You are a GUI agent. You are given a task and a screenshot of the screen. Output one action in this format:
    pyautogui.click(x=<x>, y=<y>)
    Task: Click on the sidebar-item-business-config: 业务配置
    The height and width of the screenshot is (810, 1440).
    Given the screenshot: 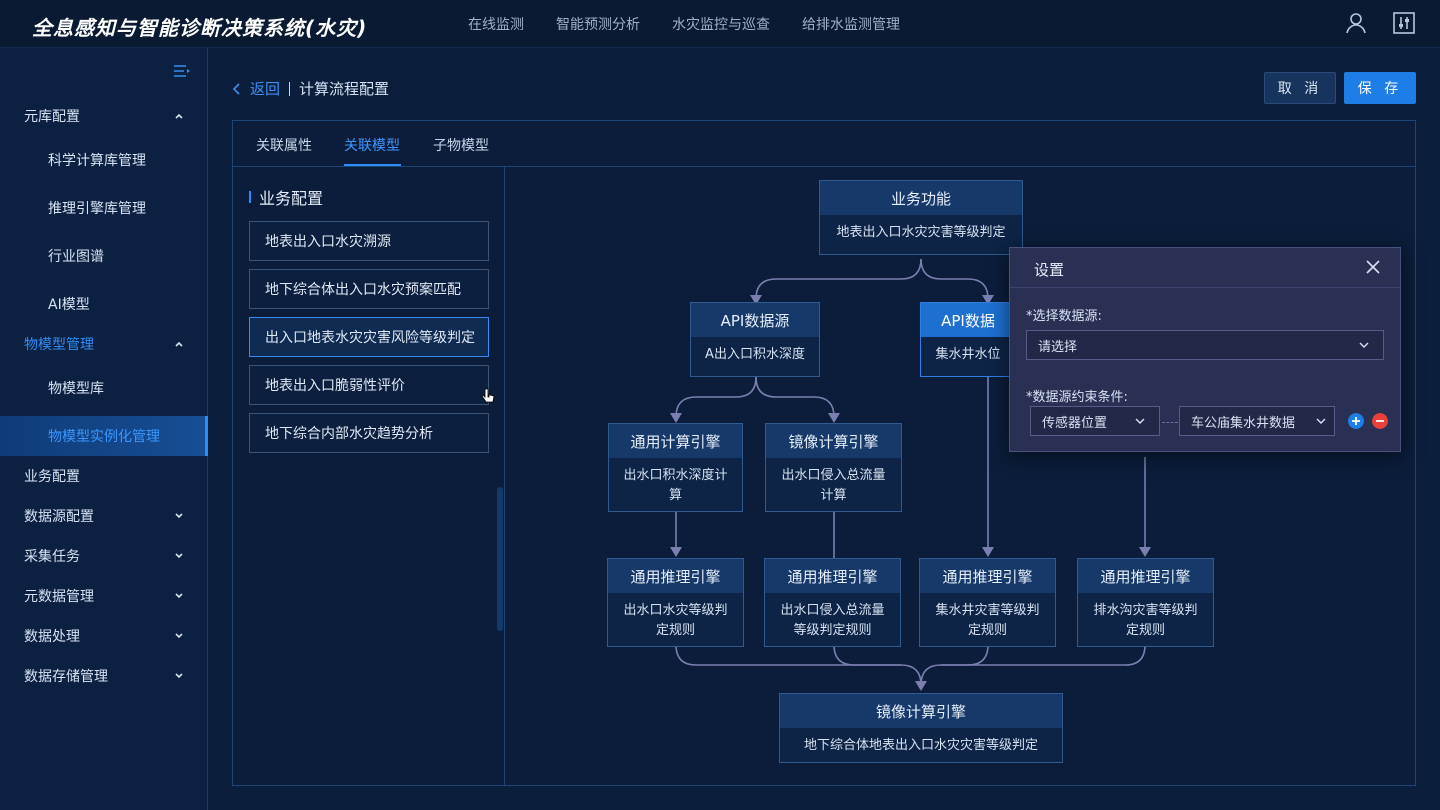 What is the action you would take?
    pyautogui.click(x=104, y=476)
    